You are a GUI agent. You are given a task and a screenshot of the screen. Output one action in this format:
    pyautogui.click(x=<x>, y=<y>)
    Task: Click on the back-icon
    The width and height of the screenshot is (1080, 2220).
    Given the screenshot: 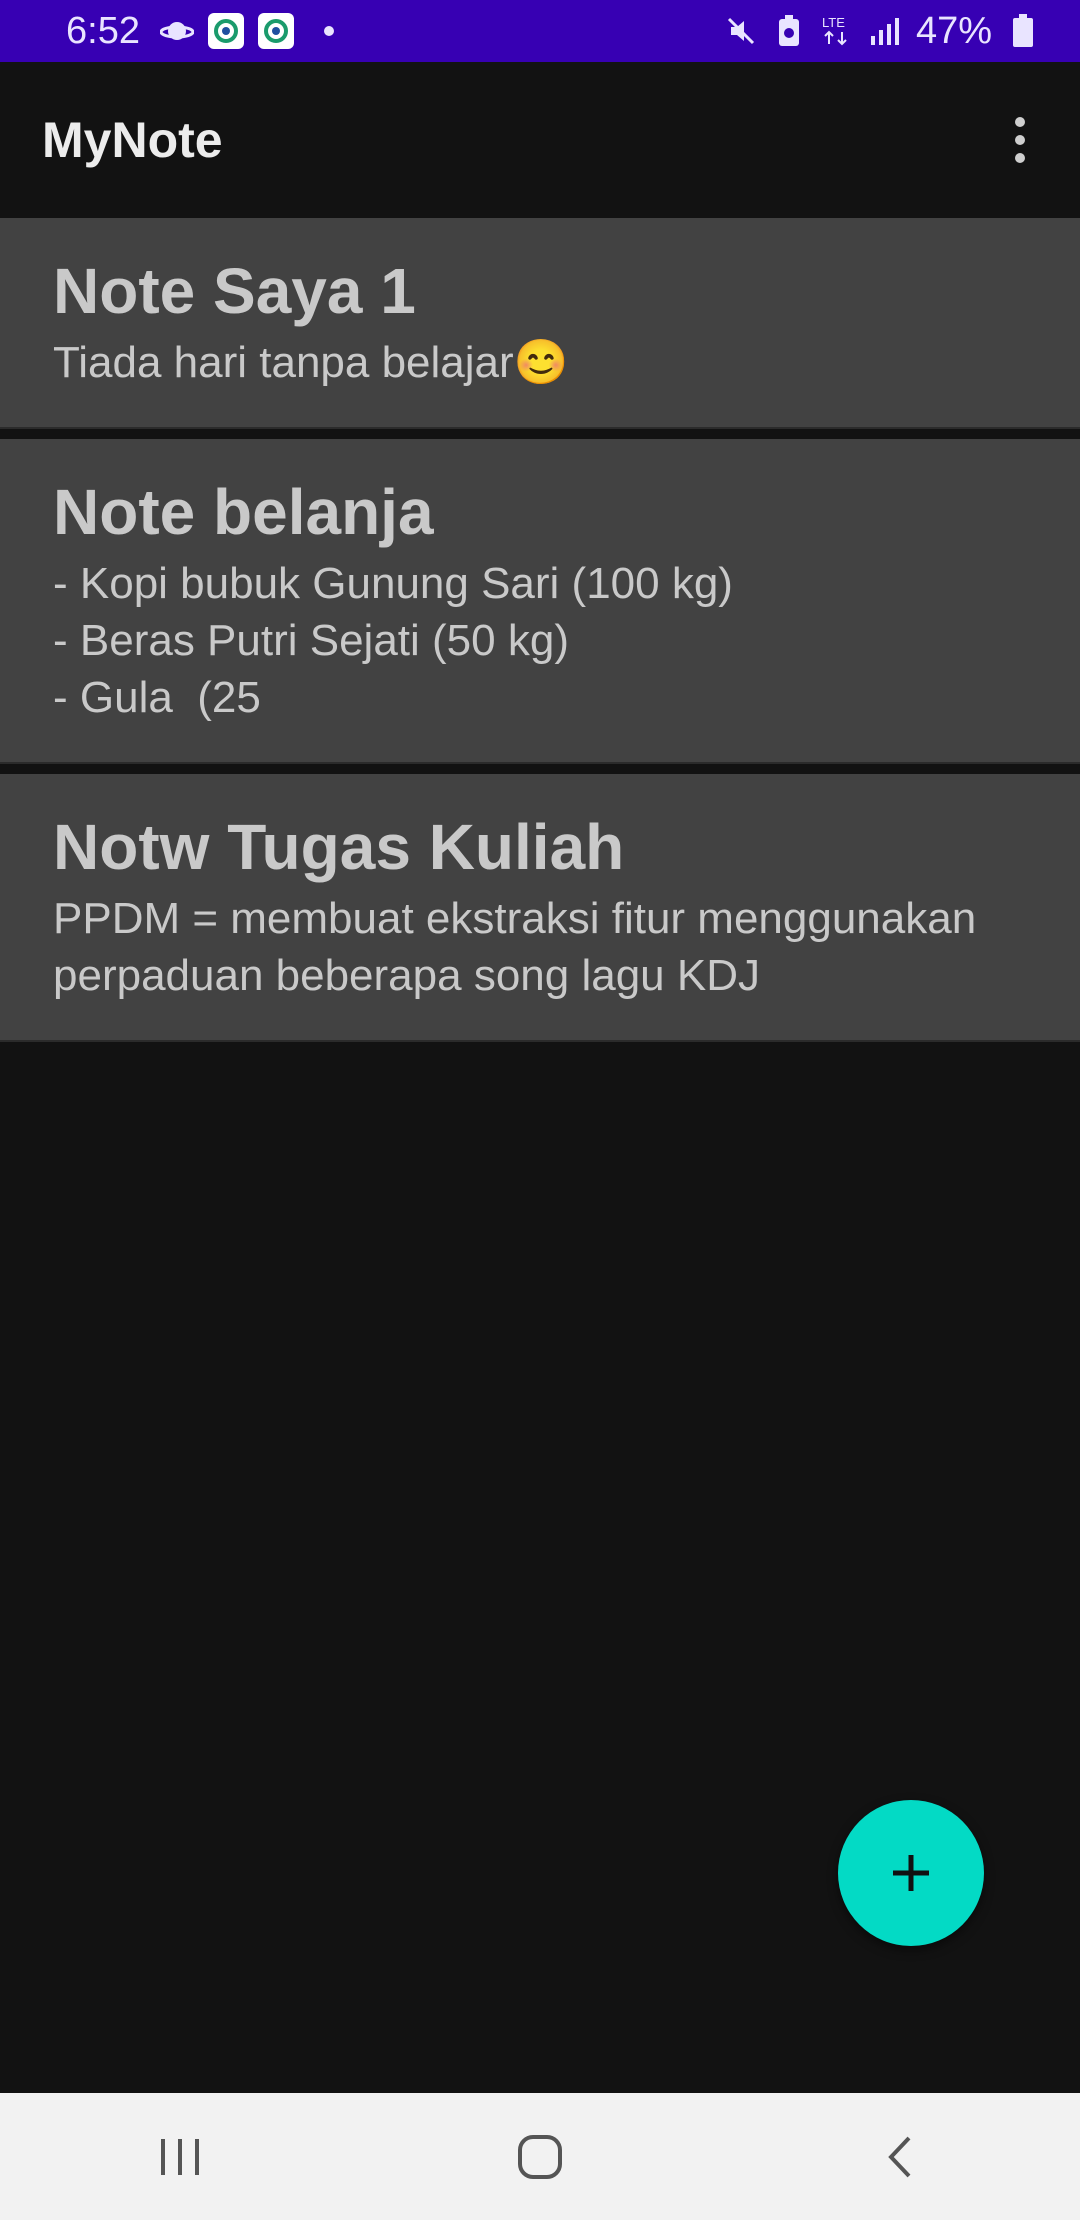 What is the action you would take?
    pyautogui.click(x=899, y=2156)
    